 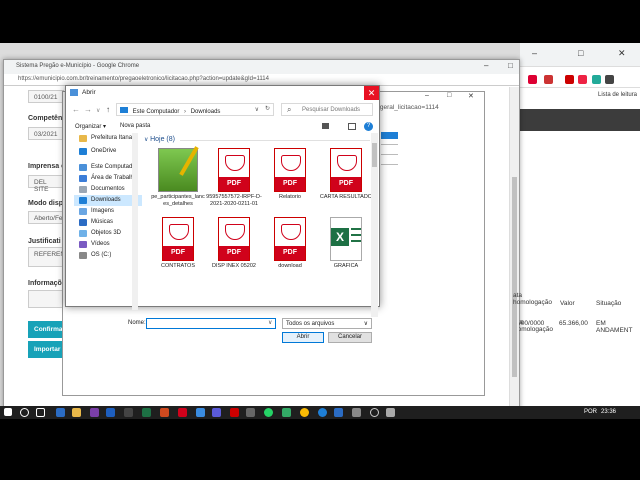 I want to click on nav-item-label: Este Computador, so click(x=114, y=167).